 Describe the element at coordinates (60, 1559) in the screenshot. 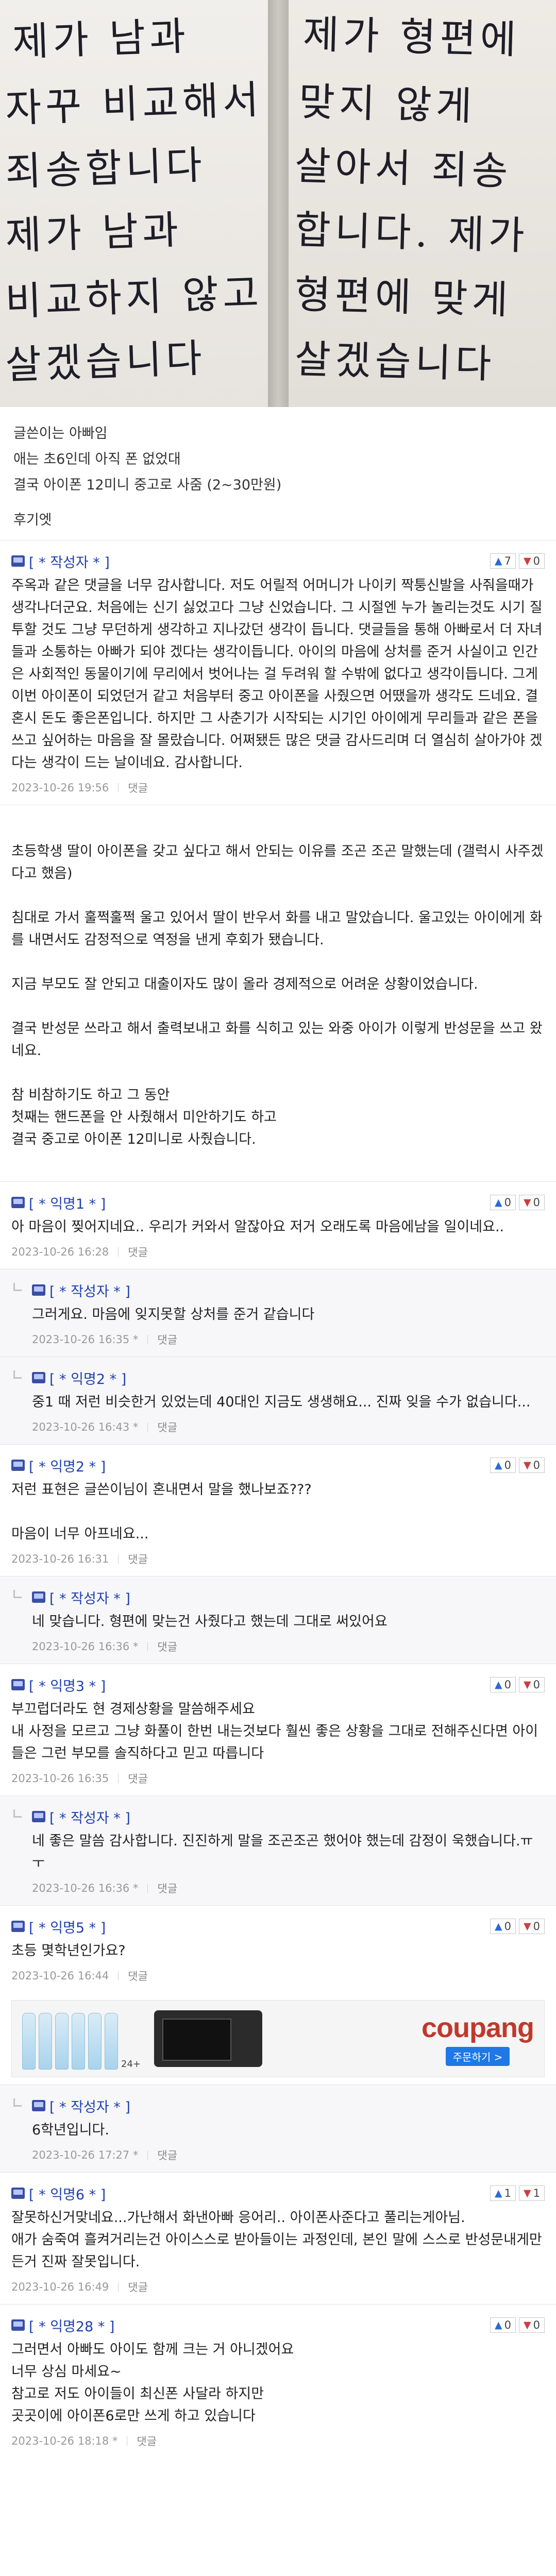

I see `comment-date: 2023-10-26 16:31` at that location.